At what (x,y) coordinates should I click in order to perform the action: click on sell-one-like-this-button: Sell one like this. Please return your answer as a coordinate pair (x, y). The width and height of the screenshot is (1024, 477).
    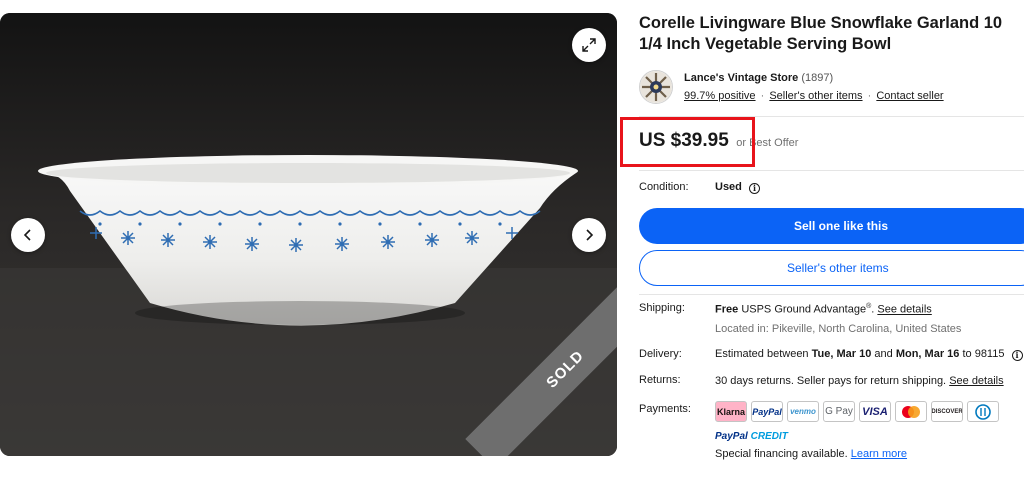
    Looking at the image, I should click on (831, 226).